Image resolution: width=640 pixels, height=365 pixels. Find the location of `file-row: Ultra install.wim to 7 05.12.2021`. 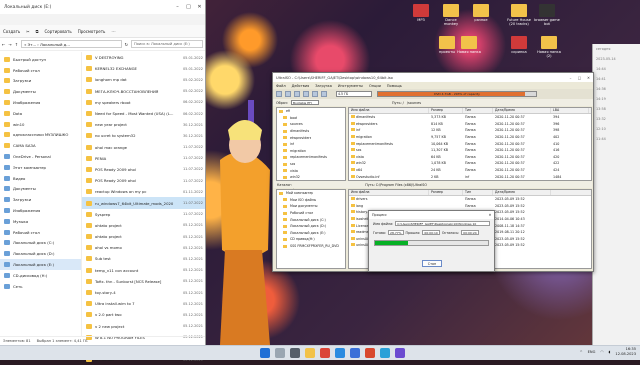

file-row: Ultra install.wim to 7 05.12.2021 is located at coordinates (143, 303).